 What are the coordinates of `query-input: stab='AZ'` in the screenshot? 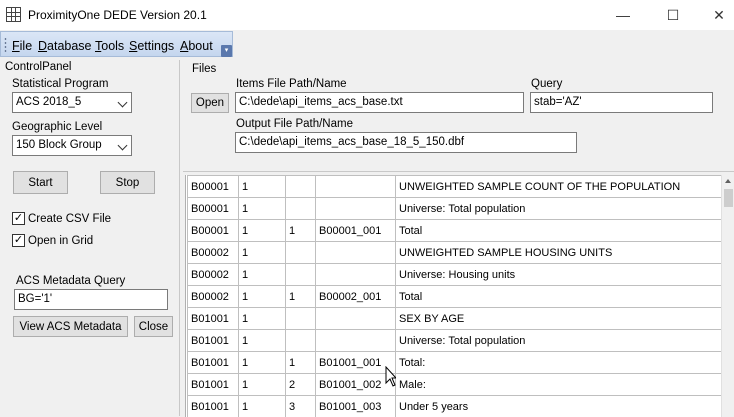 It's located at (621, 102).